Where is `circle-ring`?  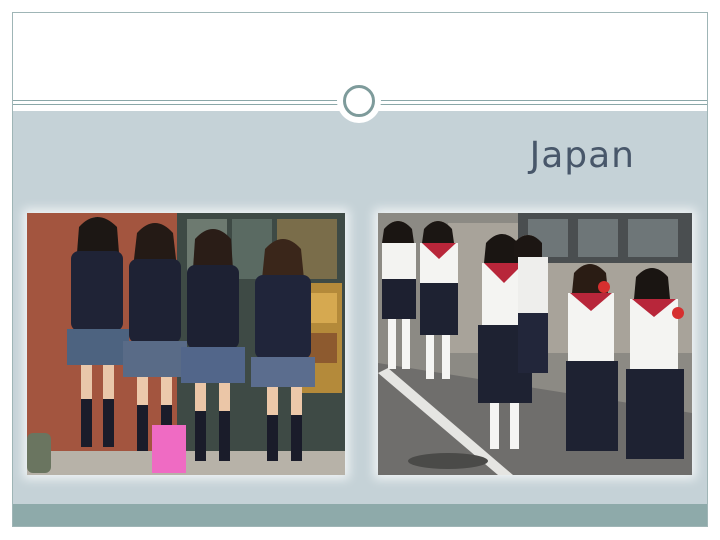 circle-ring is located at coordinates (359, 101).